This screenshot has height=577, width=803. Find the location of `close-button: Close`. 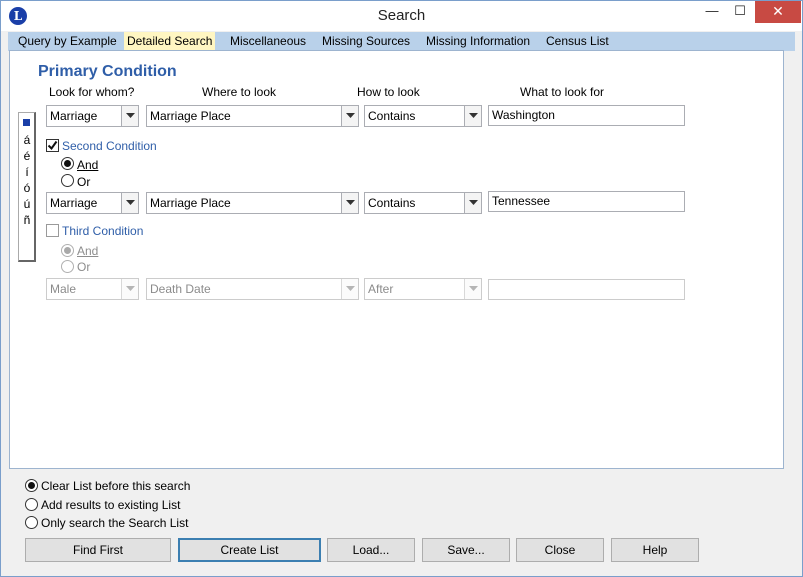

close-button: Close is located at coordinates (560, 550).